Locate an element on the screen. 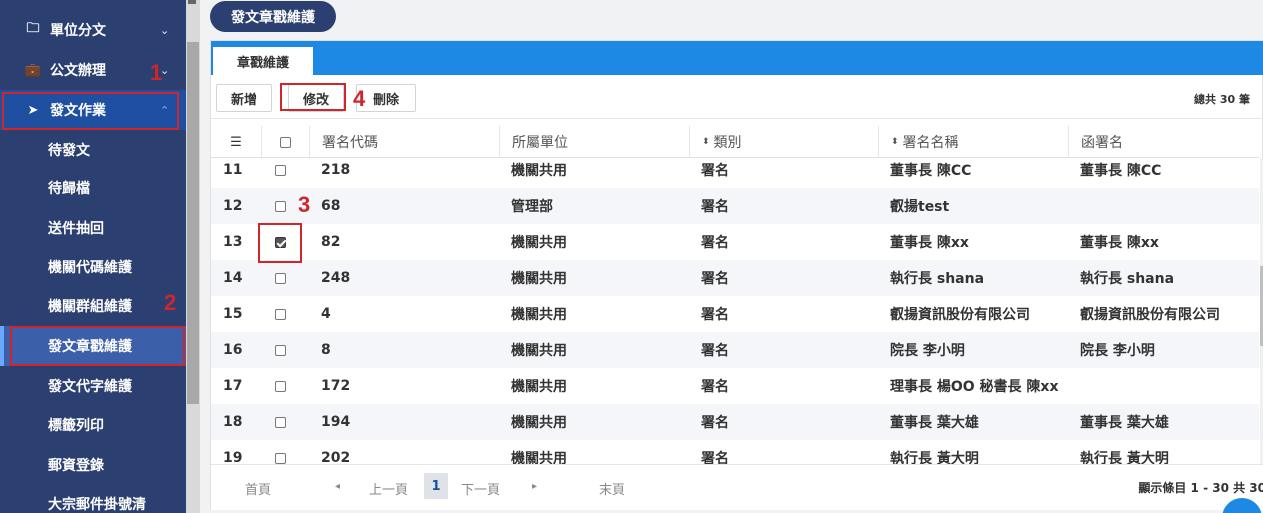  total-count: 總共 30 筆 is located at coordinates (1222, 99).